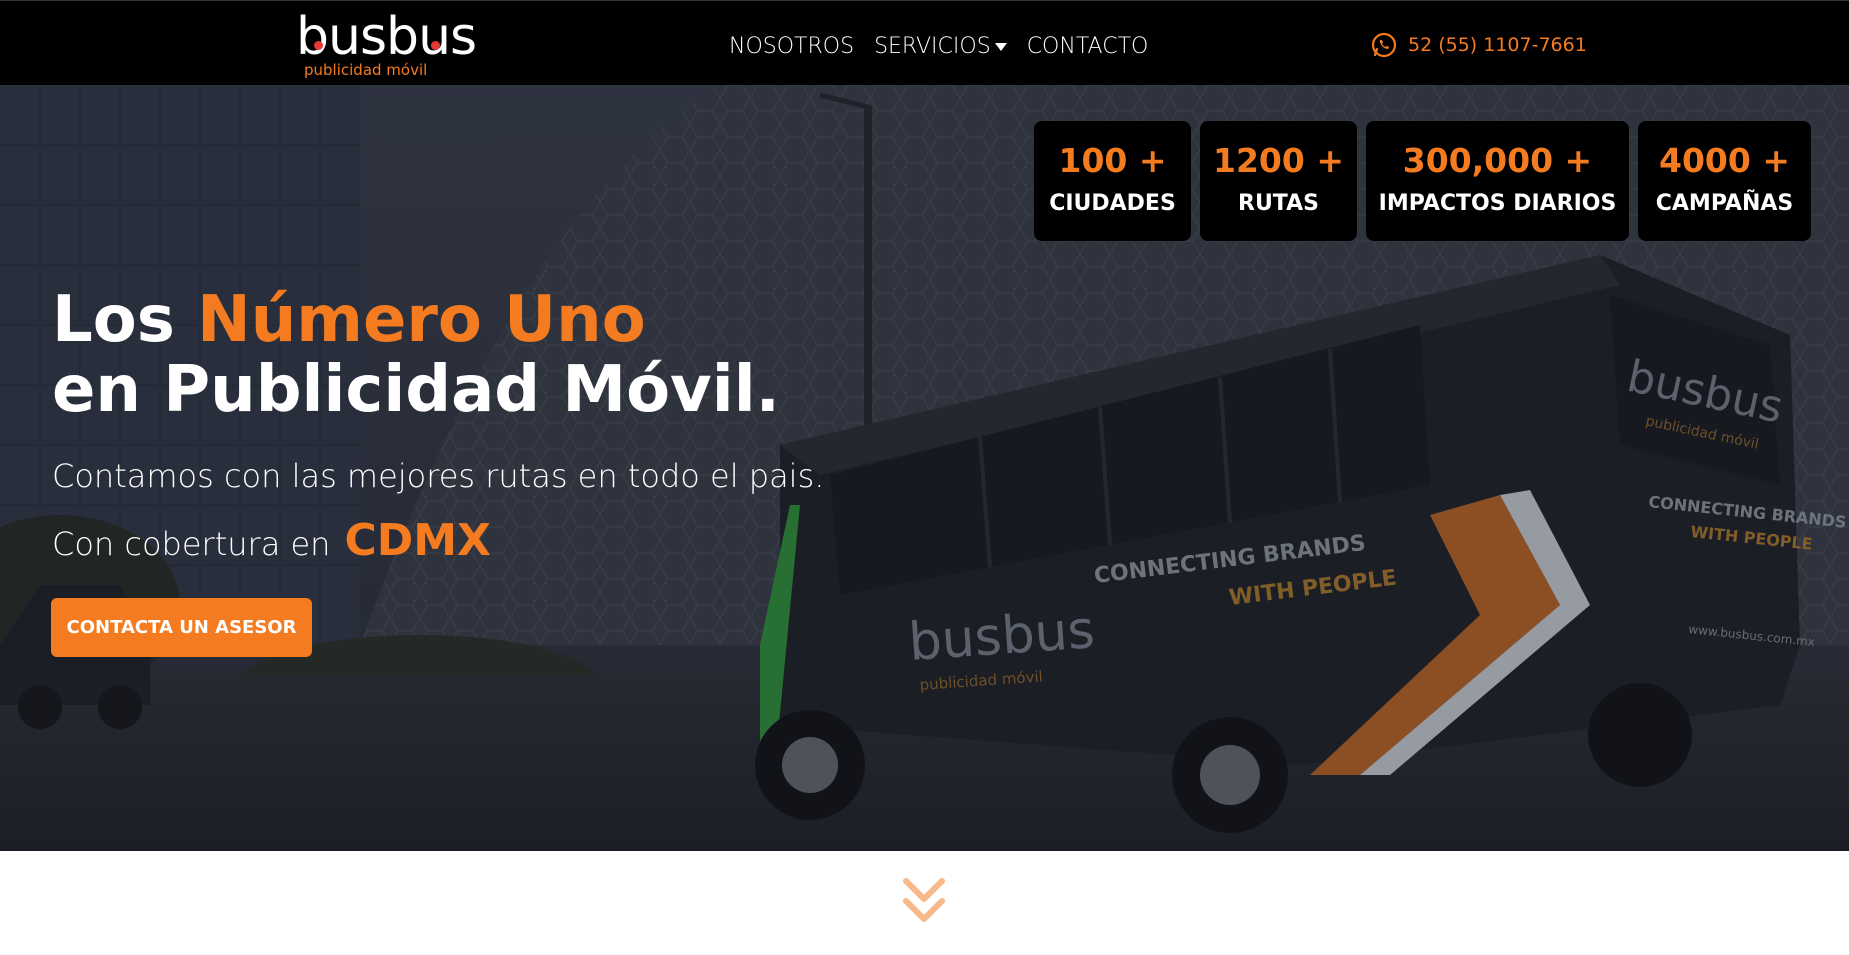 This screenshot has width=1849, height=955. What do you see at coordinates (1497, 45) in the screenshot?
I see `phone-number: 52 (55) 1107-7661` at bounding box center [1497, 45].